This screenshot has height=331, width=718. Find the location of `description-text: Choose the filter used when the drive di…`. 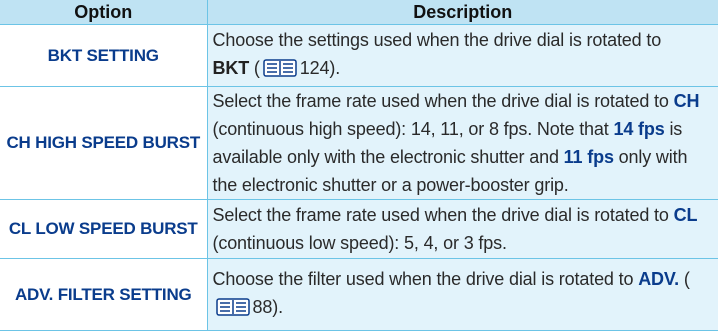

description-text: Choose the filter used when the drive di… is located at coordinates (425, 279).